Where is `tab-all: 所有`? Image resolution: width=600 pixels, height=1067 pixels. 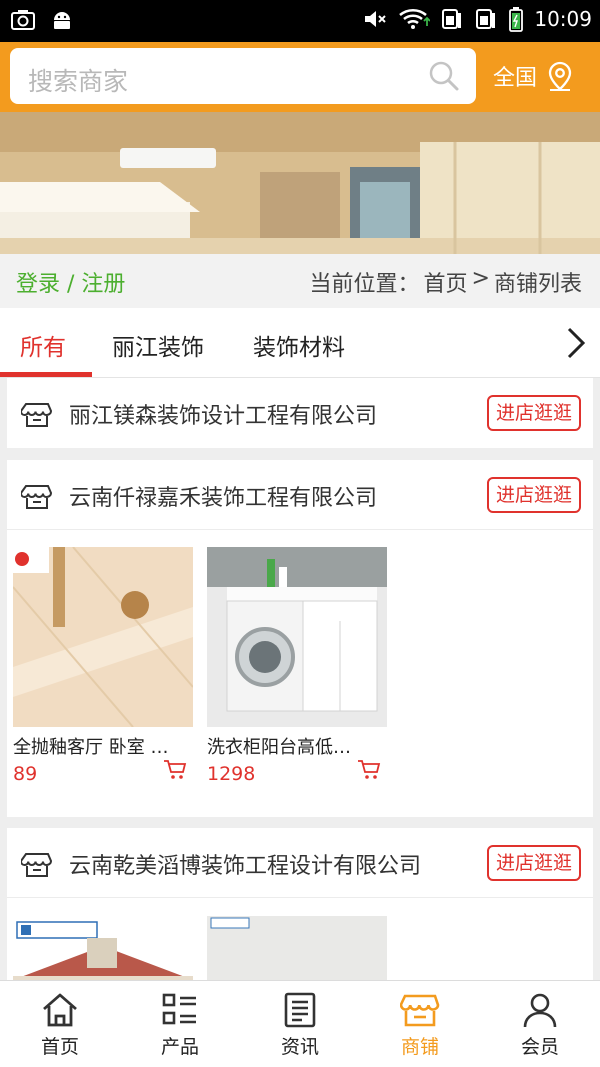
tab-all: 所有 is located at coordinates (43, 345).